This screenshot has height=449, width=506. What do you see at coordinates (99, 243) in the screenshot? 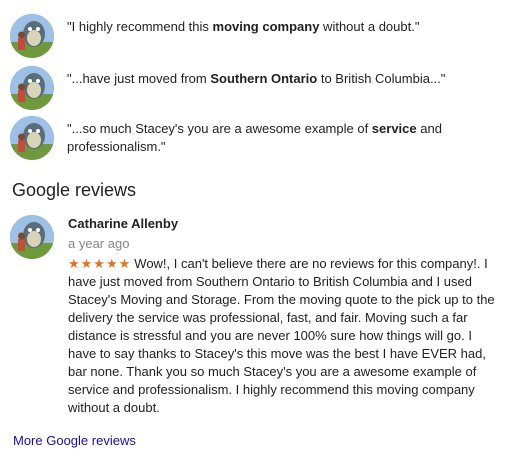
I see `review-date: a year ago` at bounding box center [99, 243].